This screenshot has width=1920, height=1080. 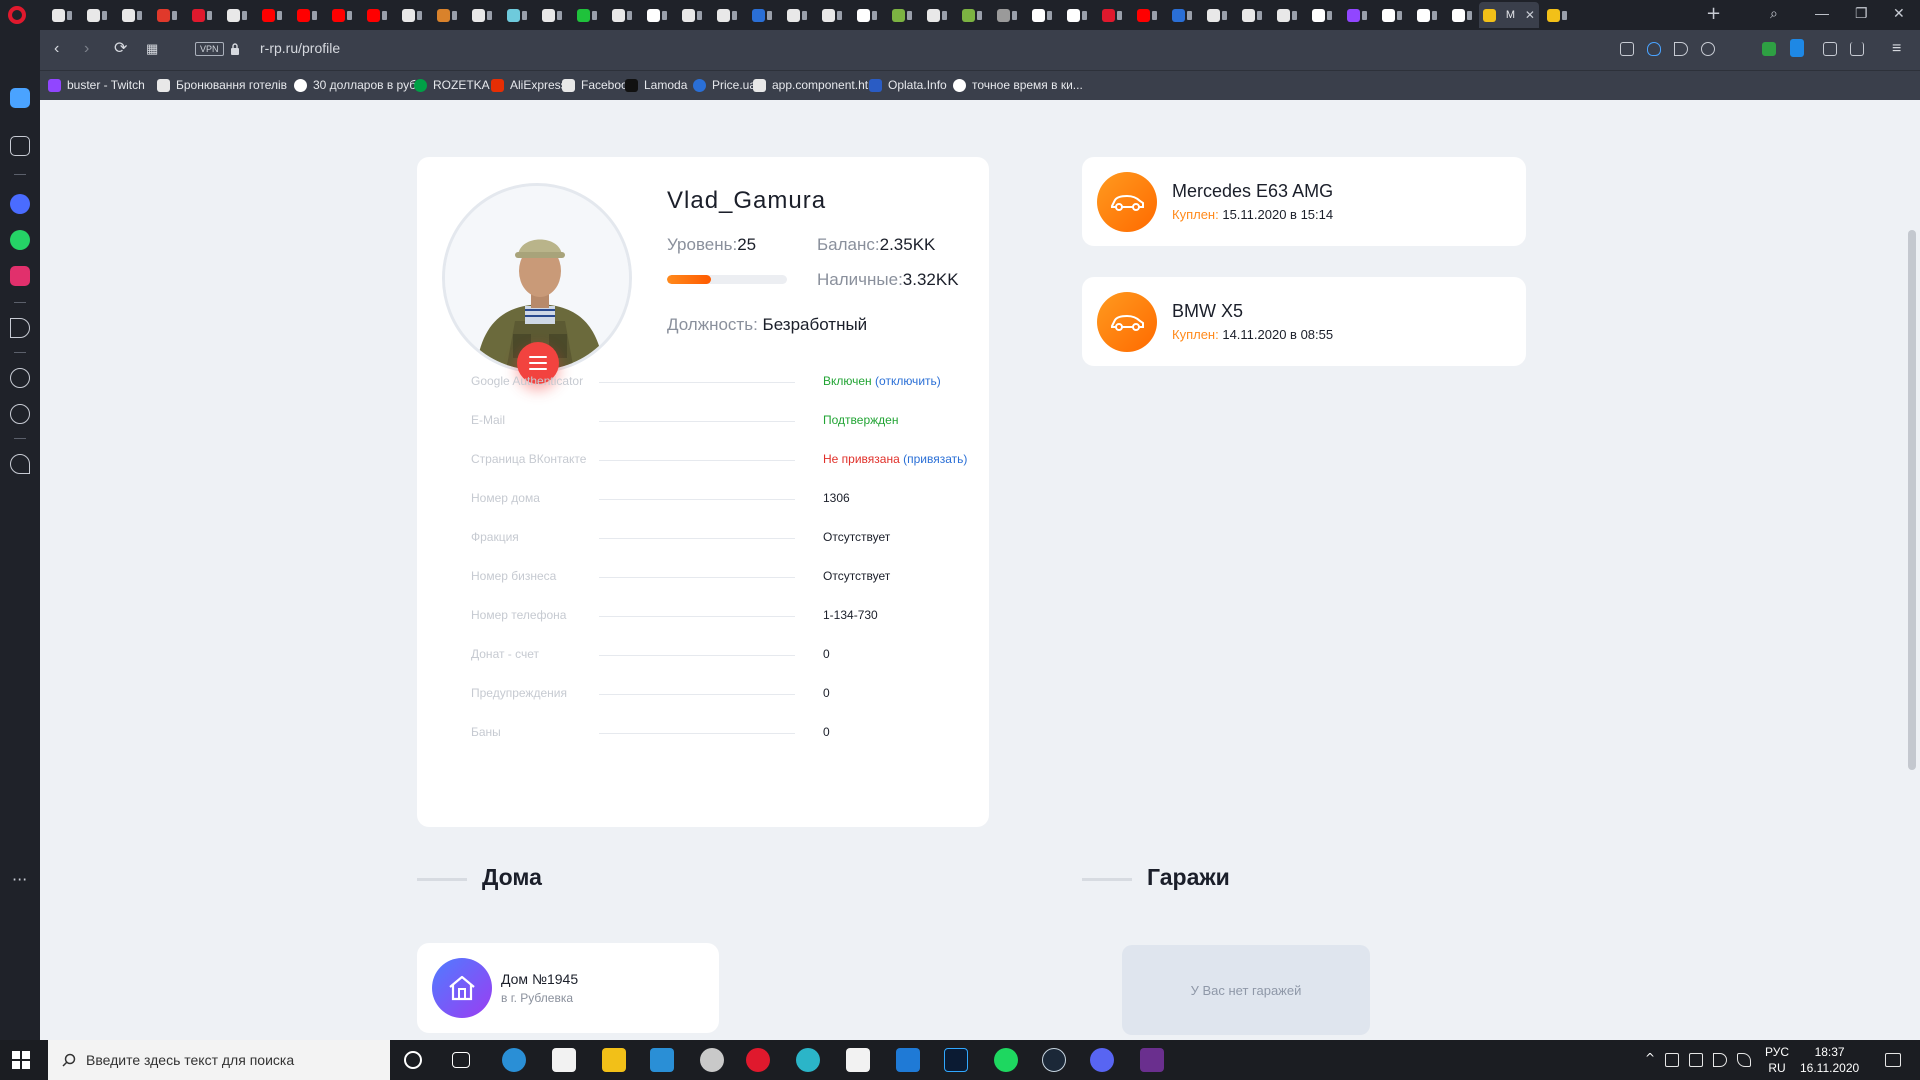 What do you see at coordinates (1152, 1060) in the screenshot?
I see `visual-studio-icon` at bounding box center [1152, 1060].